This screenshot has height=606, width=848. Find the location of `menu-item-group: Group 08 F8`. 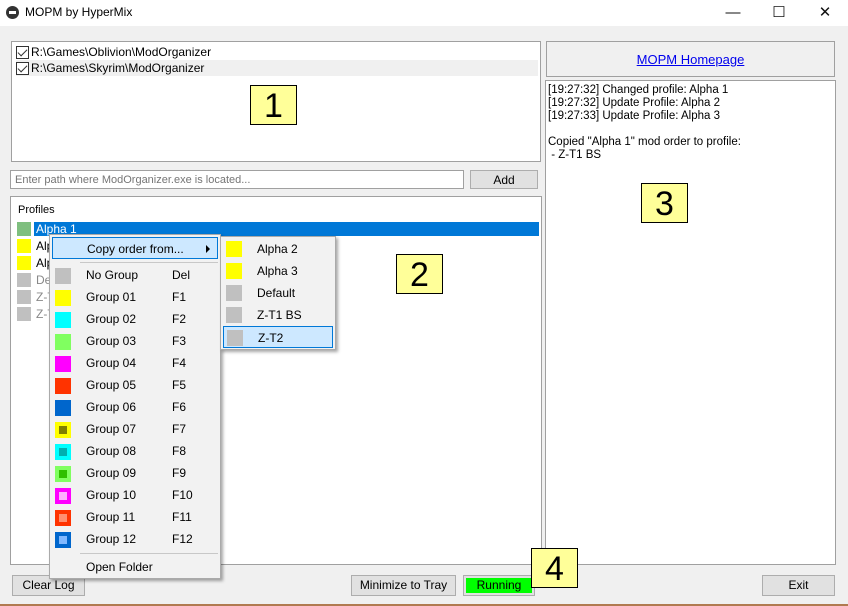

menu-item-group: Group 08 F8 is located at coordinates (135, 451).